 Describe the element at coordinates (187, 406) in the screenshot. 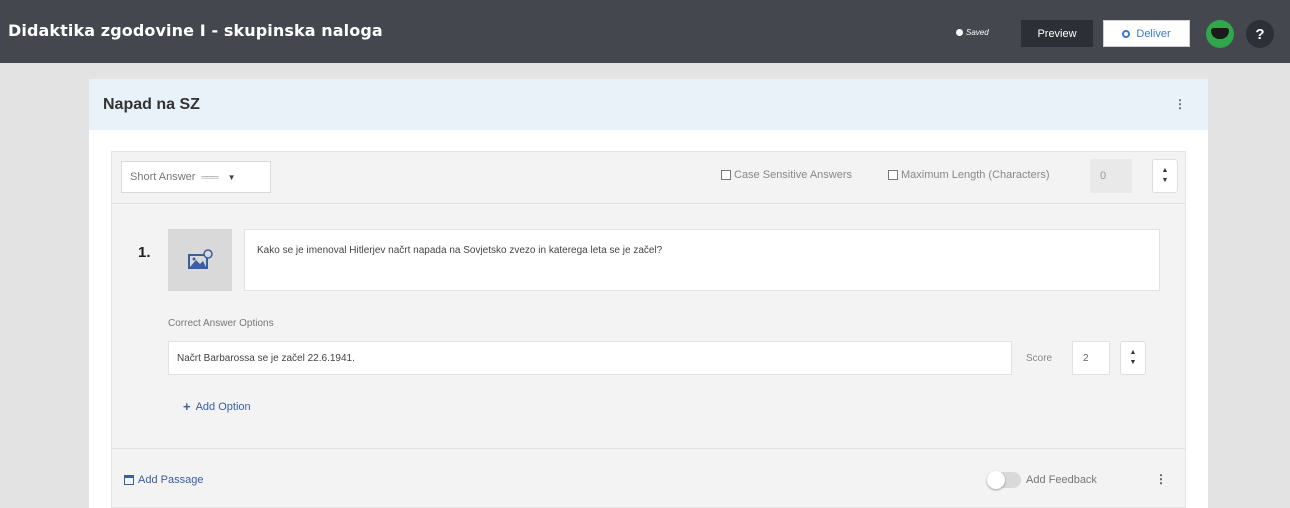

I see `plus-icon: +` at that location.